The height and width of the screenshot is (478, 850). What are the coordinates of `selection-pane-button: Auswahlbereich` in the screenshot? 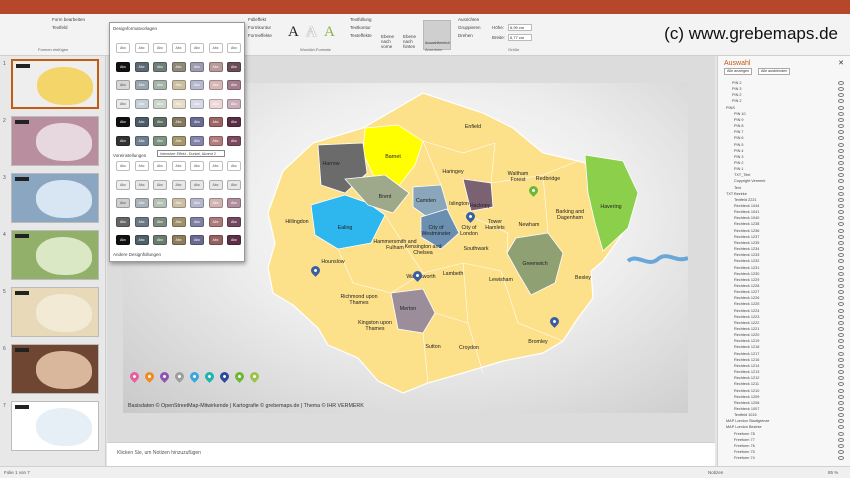 It's located at (437, 35).